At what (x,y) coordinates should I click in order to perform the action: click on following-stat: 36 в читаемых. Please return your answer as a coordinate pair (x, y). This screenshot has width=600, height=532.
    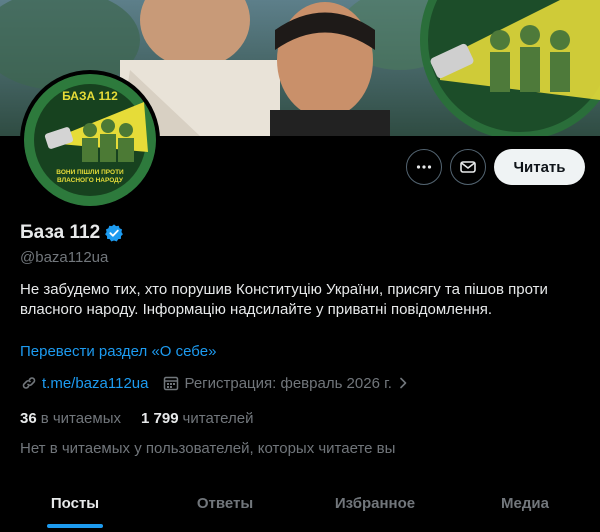
    Looking at the image, I should click on (70, 418).